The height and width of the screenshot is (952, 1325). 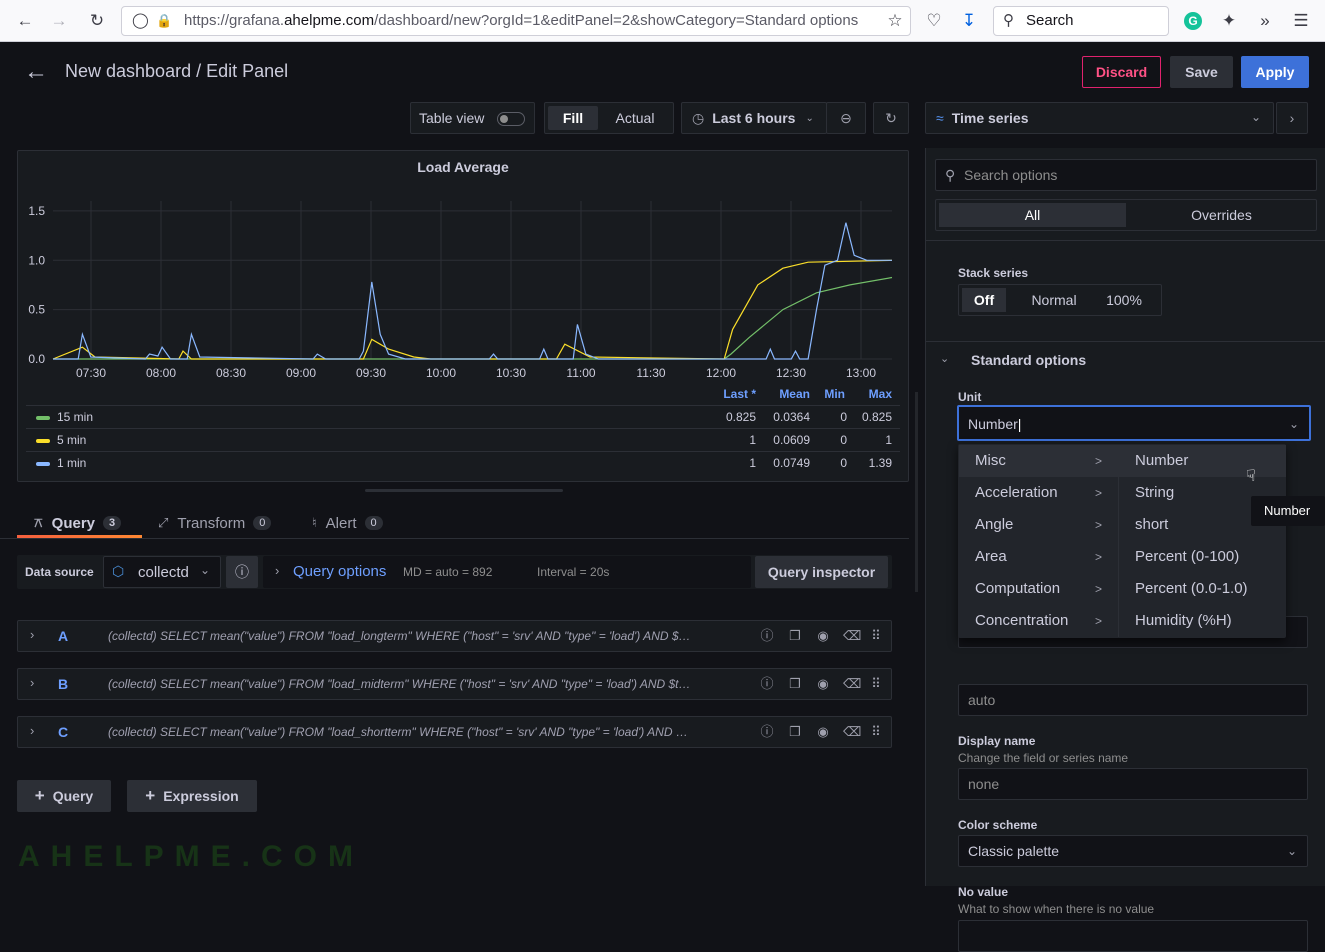 What do you see at coordinates (463, 396) in the screenshot?
I see `legend-header: Last * Mean Min Max` at bounding box center [463, 396].